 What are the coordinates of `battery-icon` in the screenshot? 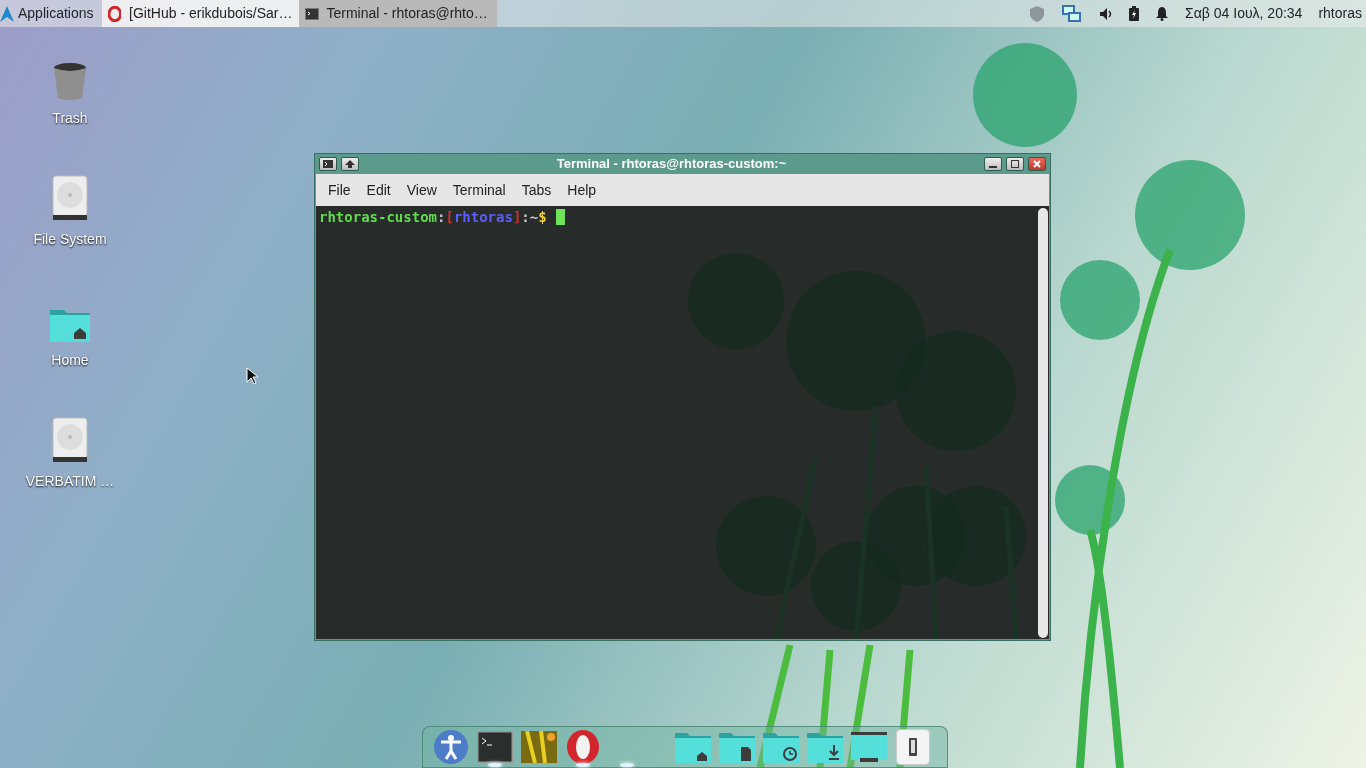 It's located at (1134, 13).